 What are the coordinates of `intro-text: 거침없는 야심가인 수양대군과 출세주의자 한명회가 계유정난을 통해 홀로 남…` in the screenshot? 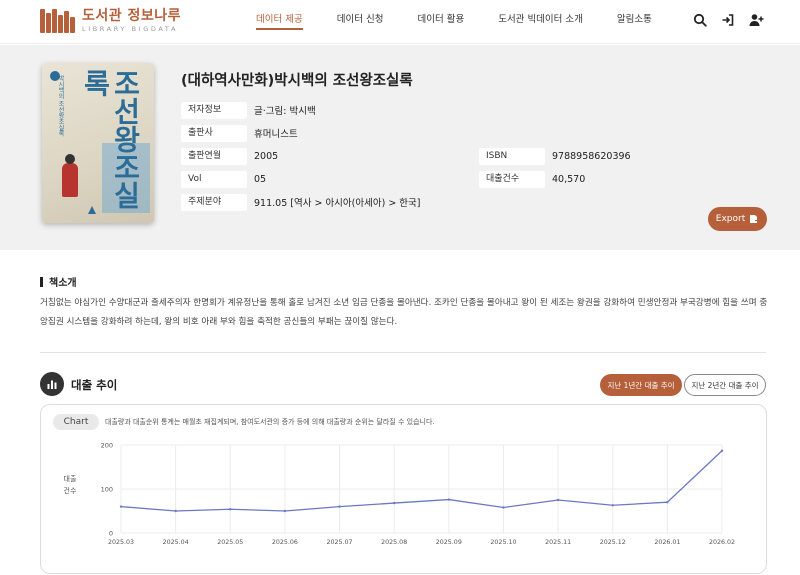 It's located at (404, 312).